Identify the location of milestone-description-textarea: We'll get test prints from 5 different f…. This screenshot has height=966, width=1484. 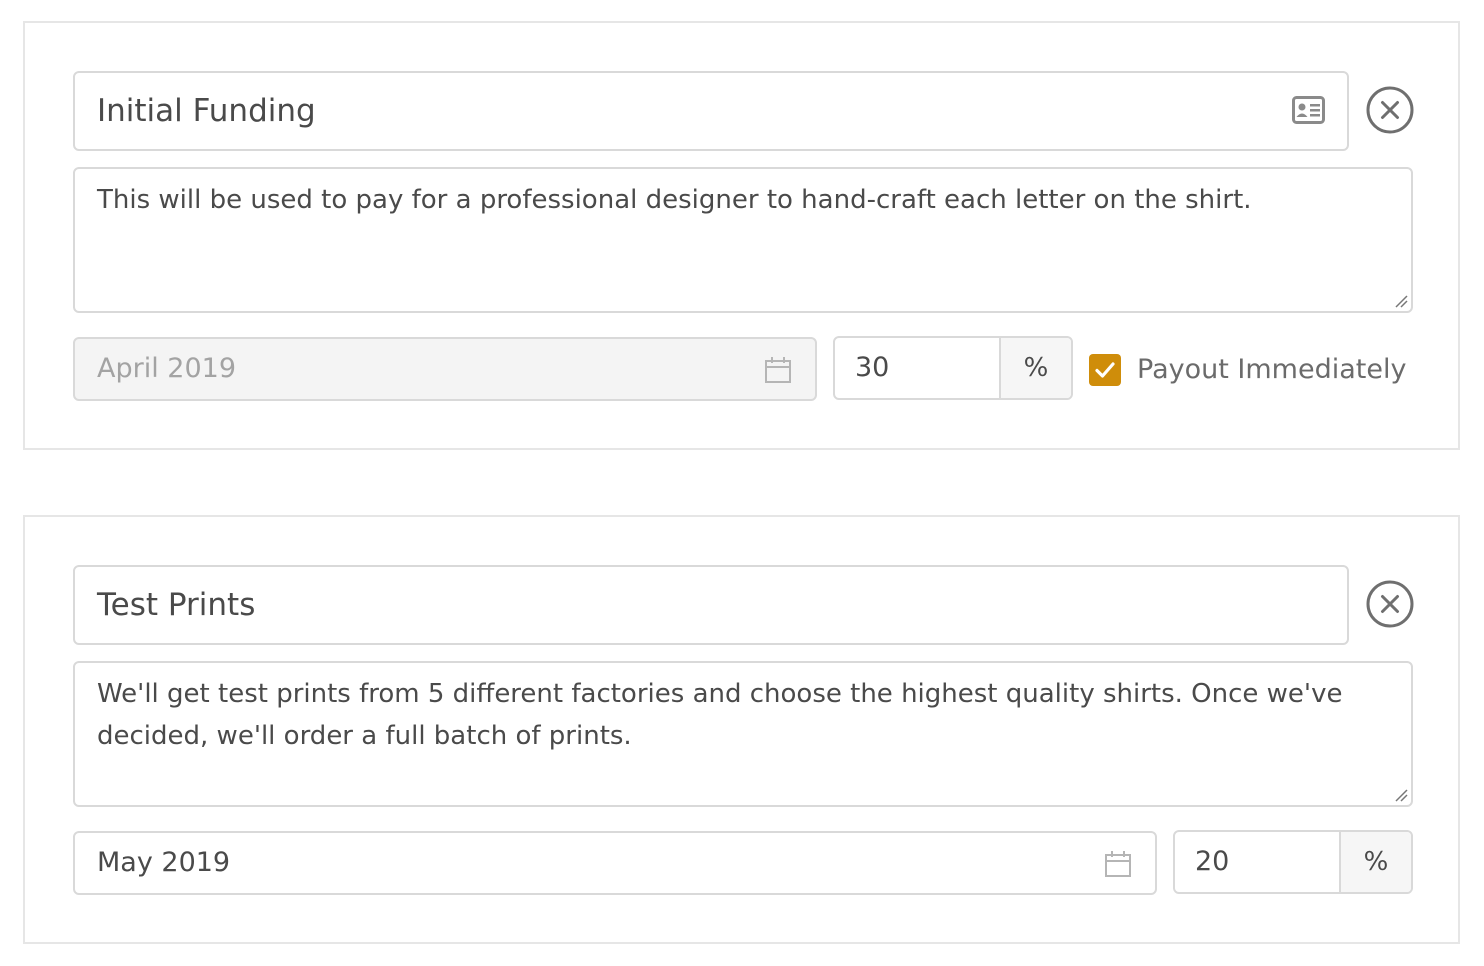
(743, 734).